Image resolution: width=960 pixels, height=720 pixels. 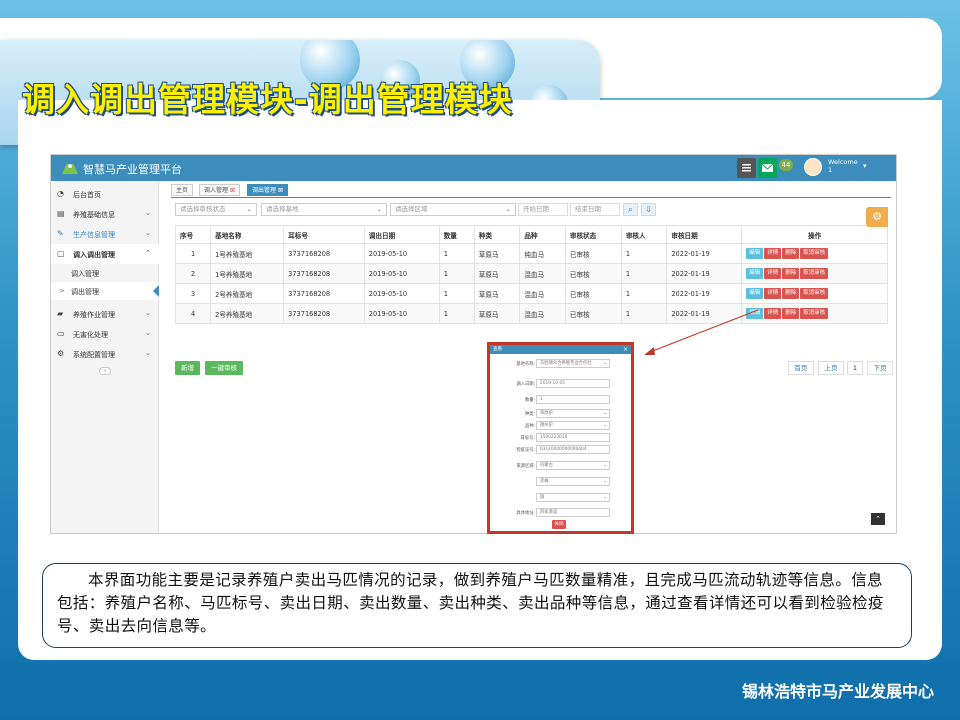 I want to click on popup-select: 草原驴 ⌄, so click(x=573, y=413).